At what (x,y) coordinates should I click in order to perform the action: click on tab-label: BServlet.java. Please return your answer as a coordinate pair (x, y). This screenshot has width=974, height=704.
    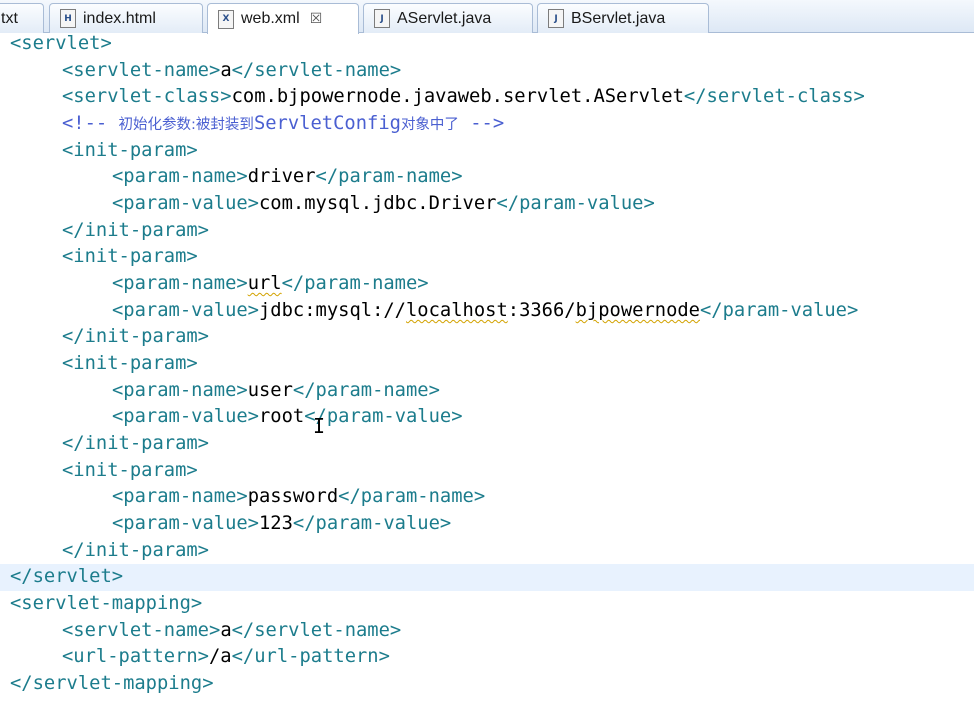
    Looking at the image, I should click on (618, 18).